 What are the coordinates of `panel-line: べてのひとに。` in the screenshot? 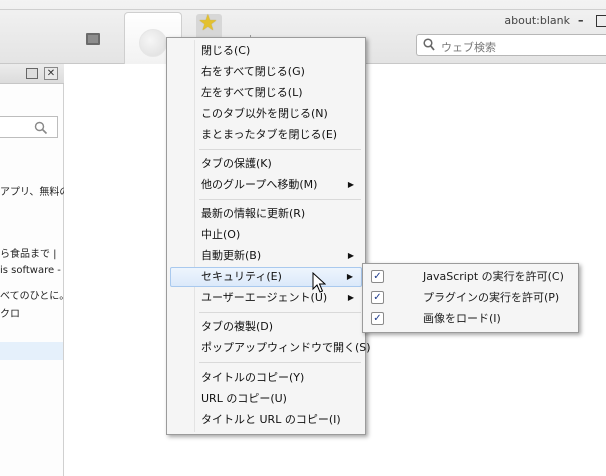 It's located at (32, 294).